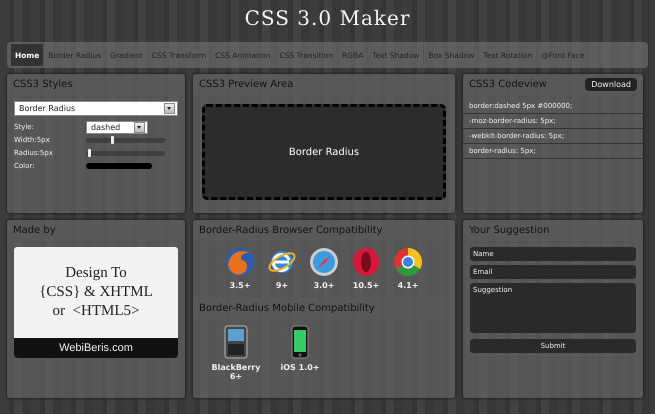 The height and width of the screenshot is (414, 655). What do you see at coordinates (236, 342) in the screenshot?
I see `keyboard-phone-icon` at bounding box center [236, 342].